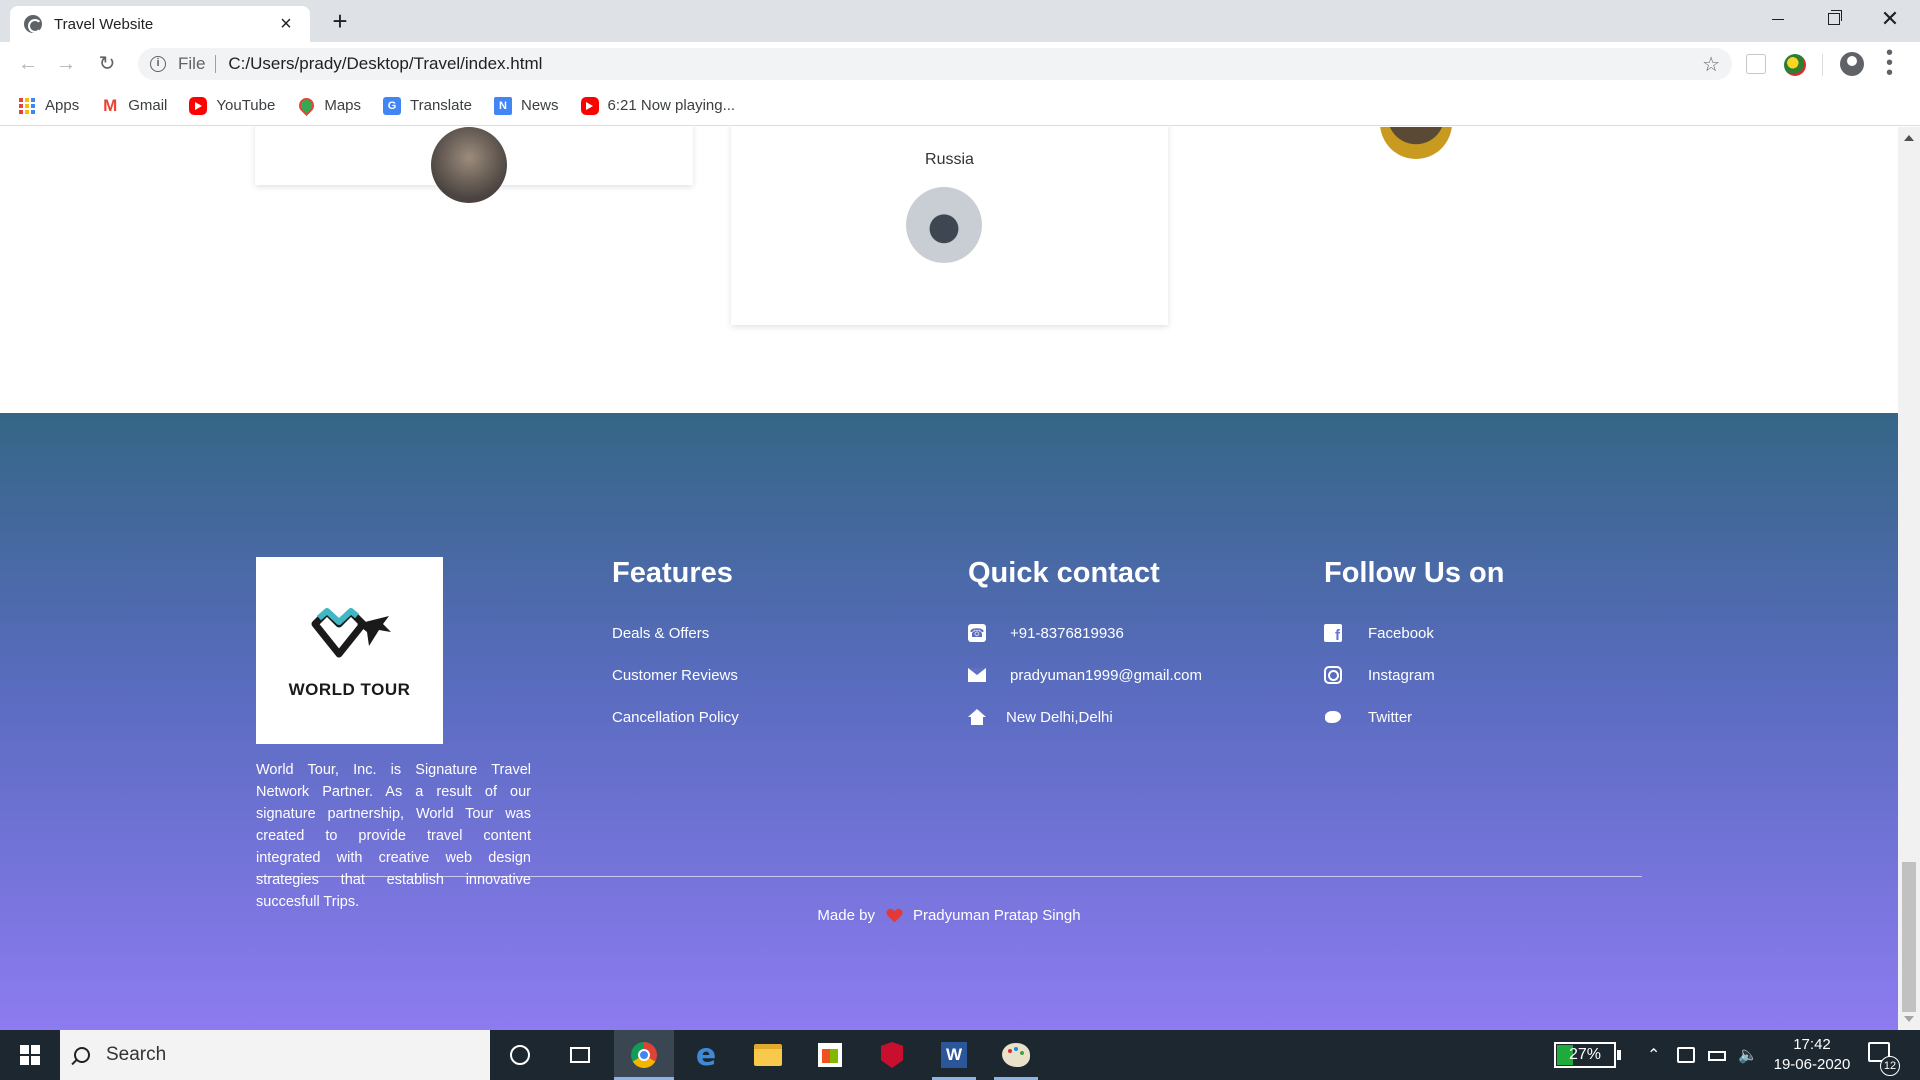 Image resolution: width=1920 pixels, height=1080 pixels. I want to click on follow-heading: Follow Us on, so click(1414, 573).